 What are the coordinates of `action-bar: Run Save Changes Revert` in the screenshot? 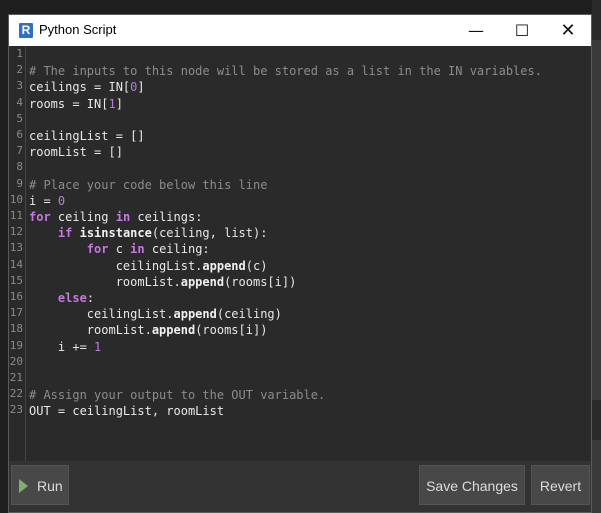 It's located at (300, 486).